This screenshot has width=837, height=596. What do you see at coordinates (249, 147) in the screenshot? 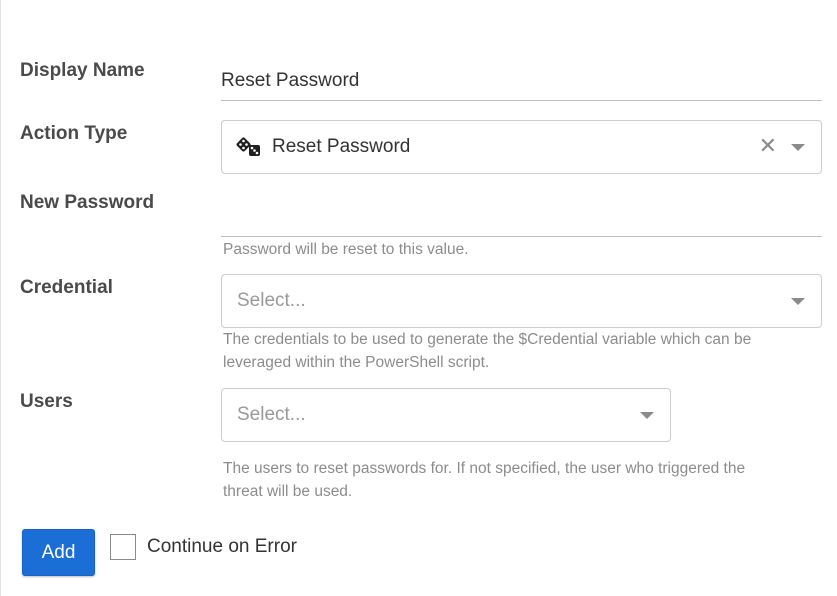
I see `dice-icon` at bounding box center [249, 147].